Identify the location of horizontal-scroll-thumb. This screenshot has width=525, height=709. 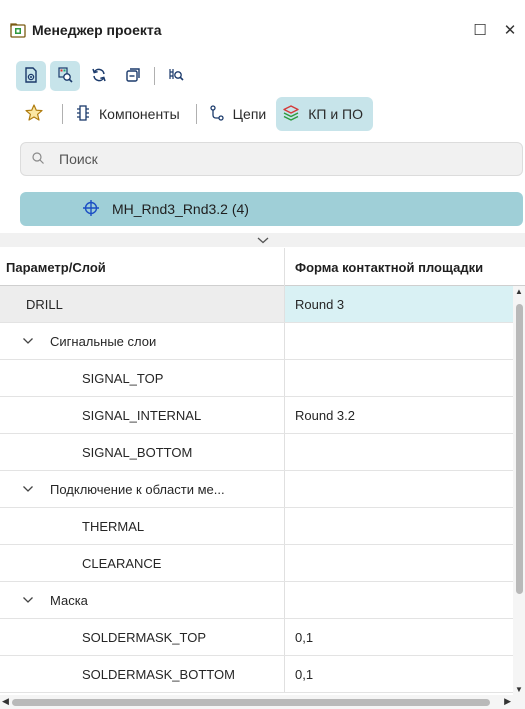
(251, 702).